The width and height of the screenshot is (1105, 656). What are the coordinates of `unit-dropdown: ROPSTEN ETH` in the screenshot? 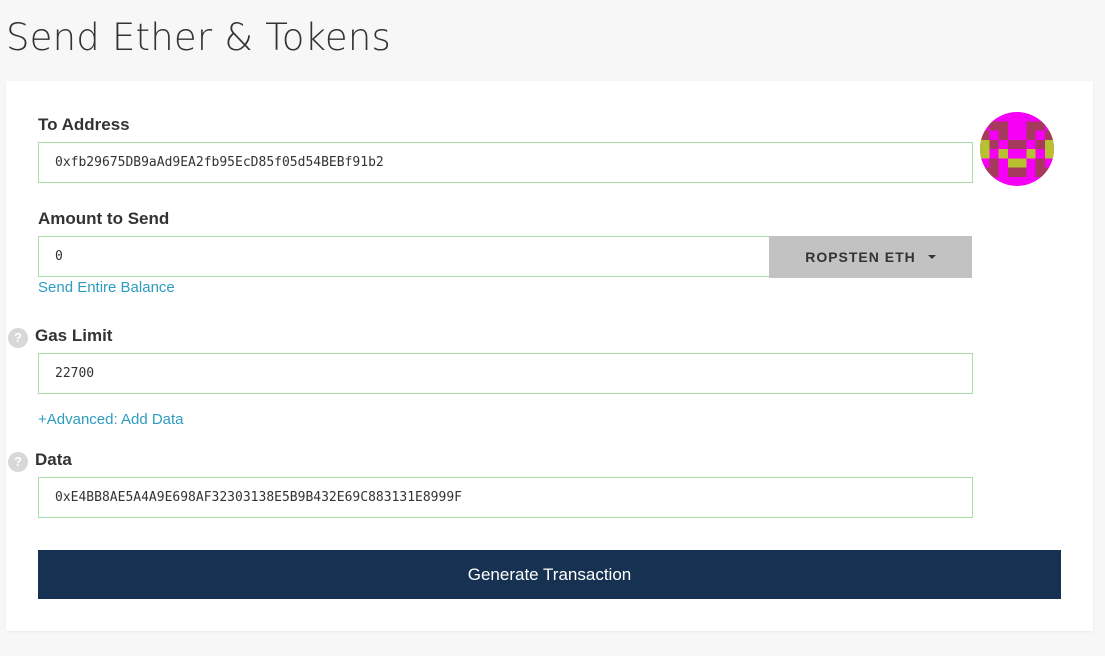 It's located at (870, 257).